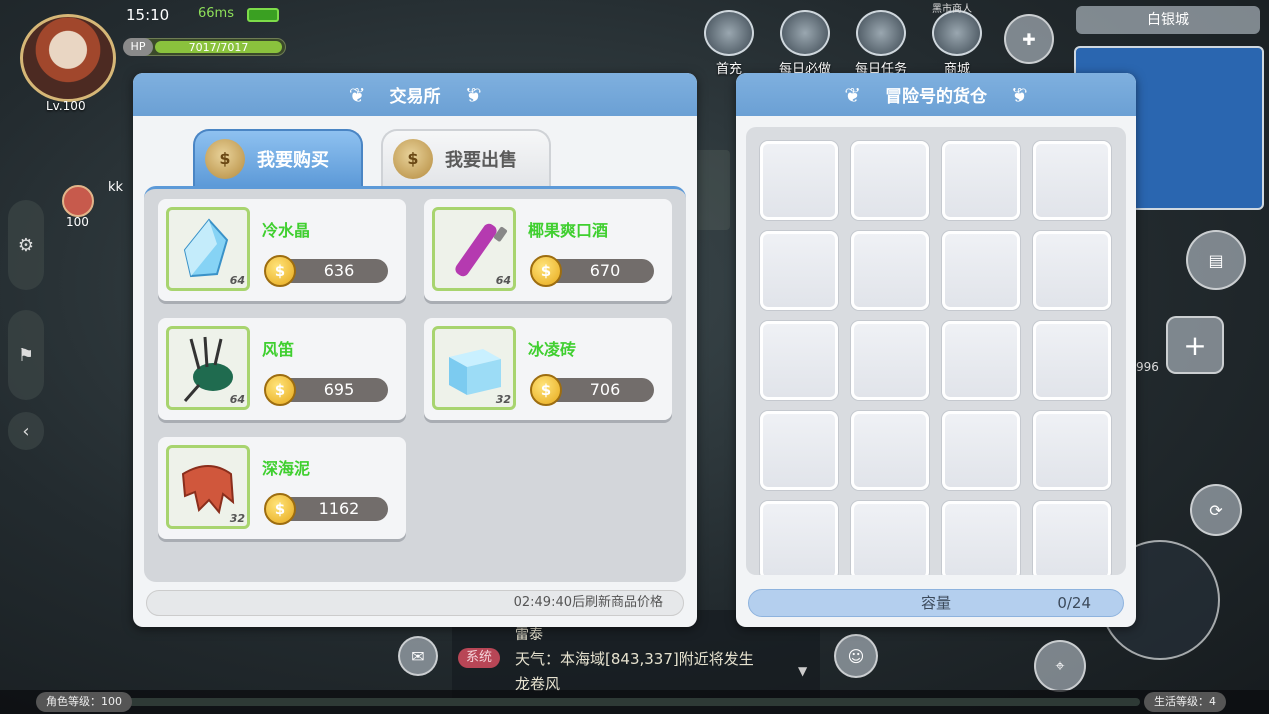 The width and height of the screenshot is (1269, 714). I want to click on flag-icon: ⚑, so click(26, 355).